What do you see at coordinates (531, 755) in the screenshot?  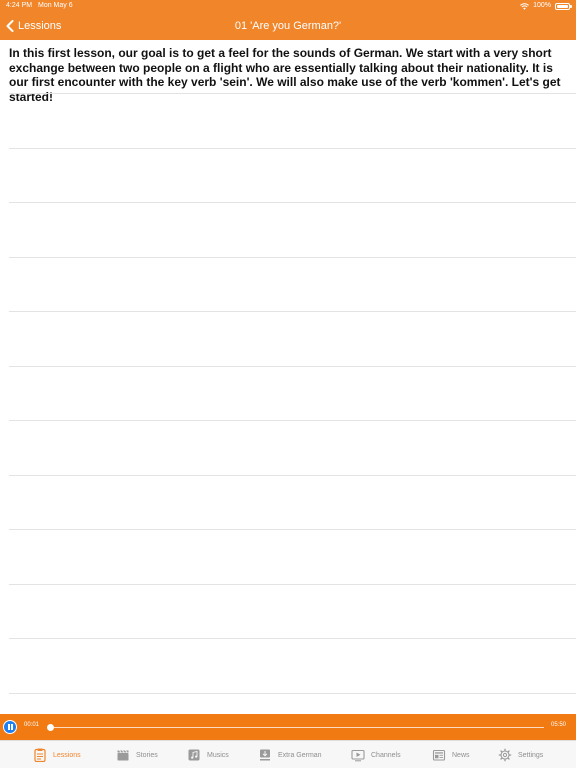 I see `tab-label: Settings` at bounding box center [531, 755].